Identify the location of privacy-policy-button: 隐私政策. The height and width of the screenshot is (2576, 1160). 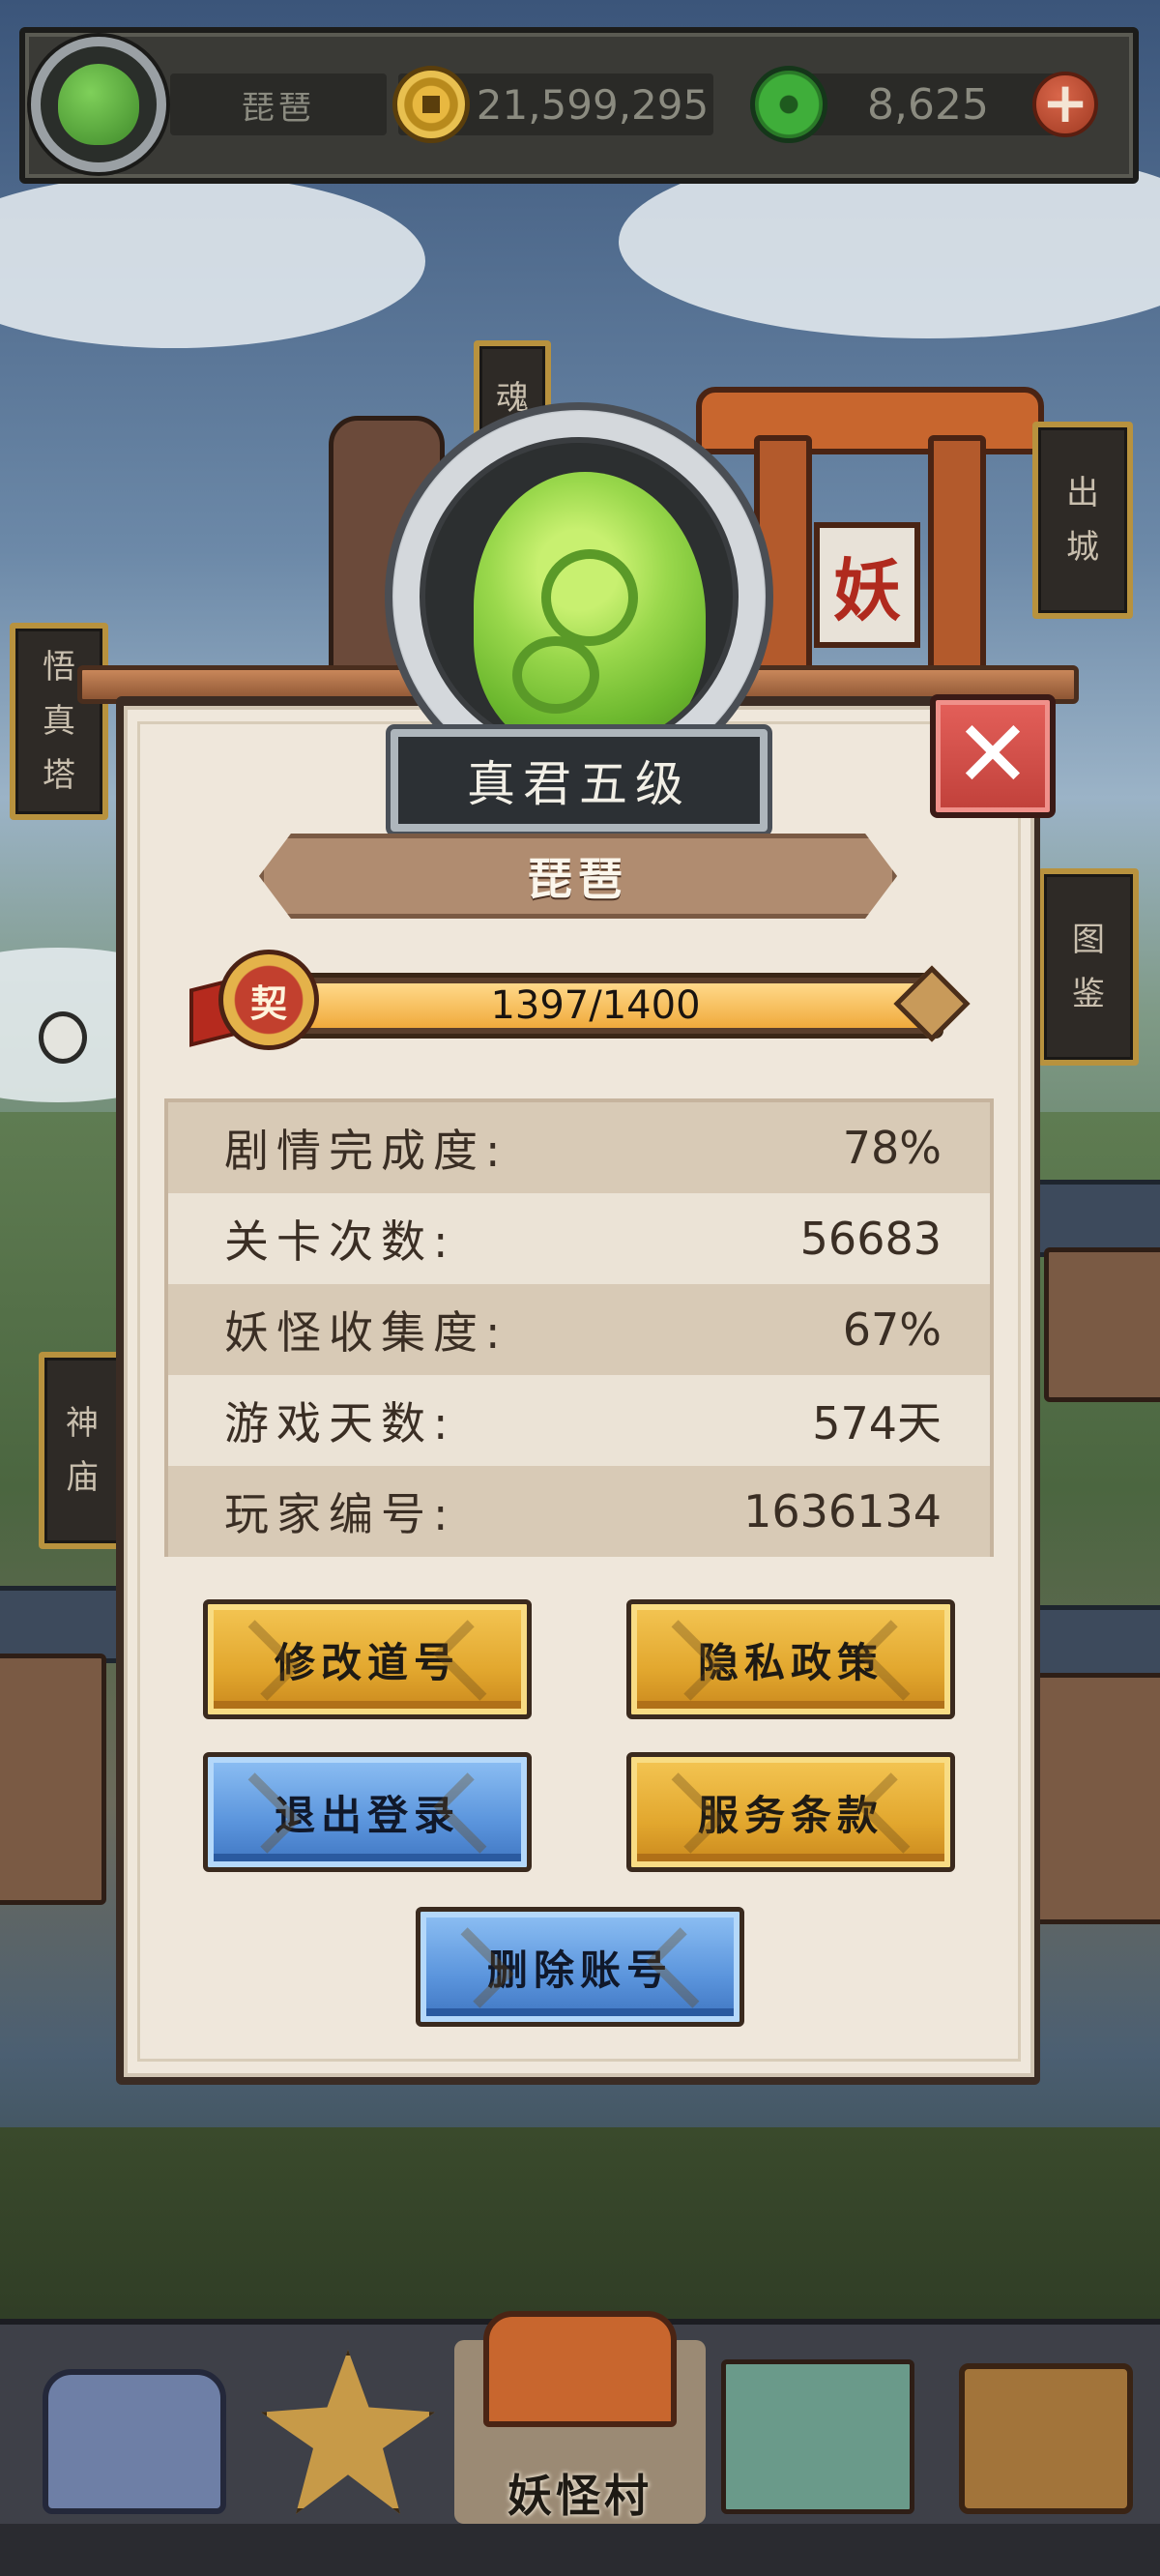
(791, 1659).